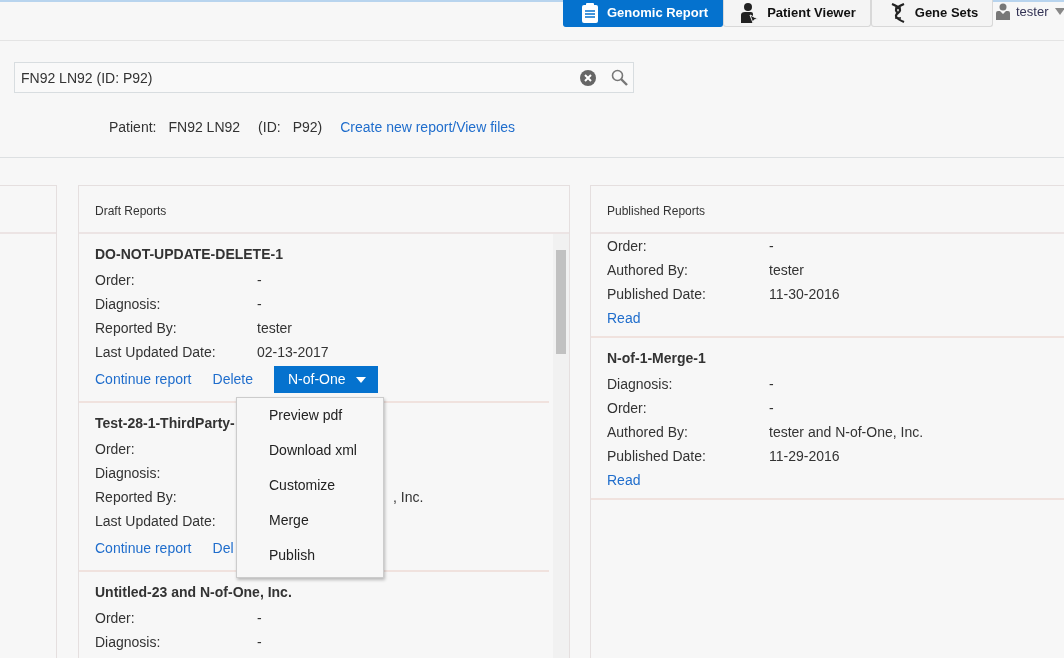 This screenshot has width=1064, height=658. Describe the element at coordinates (269, 127) in the screenshot. I see `patient-id-label: (ID:` at that location.